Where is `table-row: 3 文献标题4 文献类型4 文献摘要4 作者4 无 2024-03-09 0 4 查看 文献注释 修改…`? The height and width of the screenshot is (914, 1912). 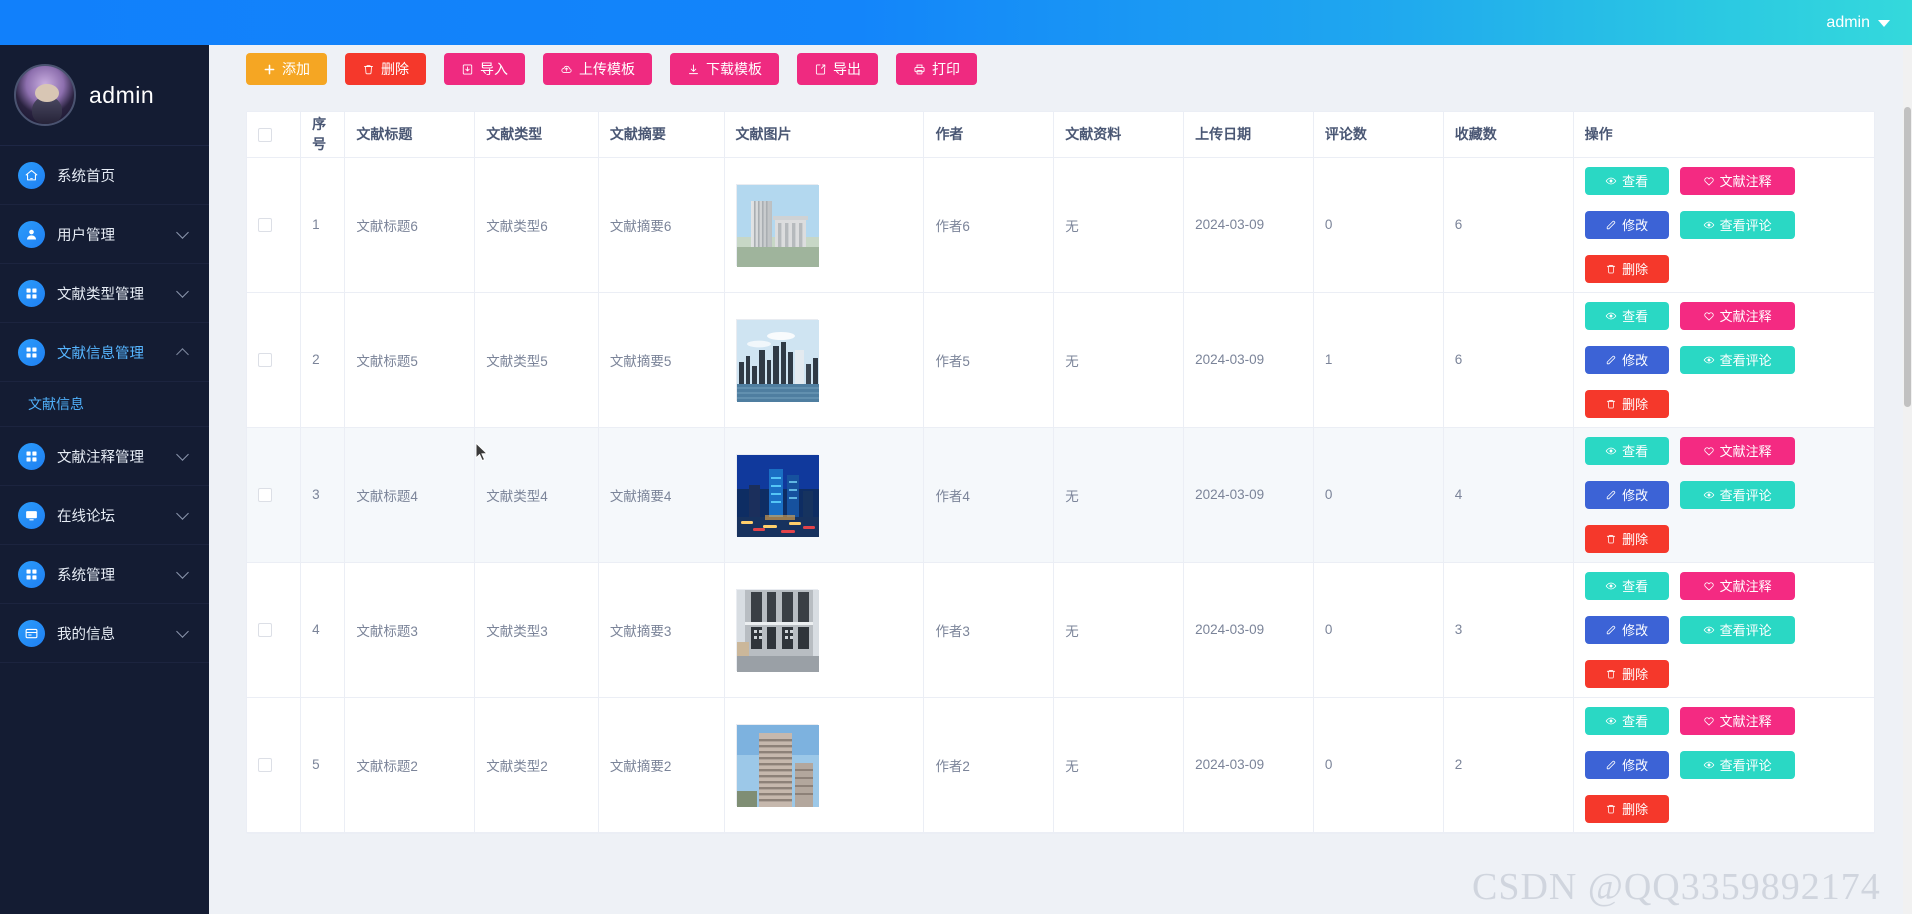 table-row: 3 文献标题4 文献类型4 文献摘要4 作者4 无 2024-03-09 0 4 查看 文献注释 修改… is located at coordinates (1060, 495).